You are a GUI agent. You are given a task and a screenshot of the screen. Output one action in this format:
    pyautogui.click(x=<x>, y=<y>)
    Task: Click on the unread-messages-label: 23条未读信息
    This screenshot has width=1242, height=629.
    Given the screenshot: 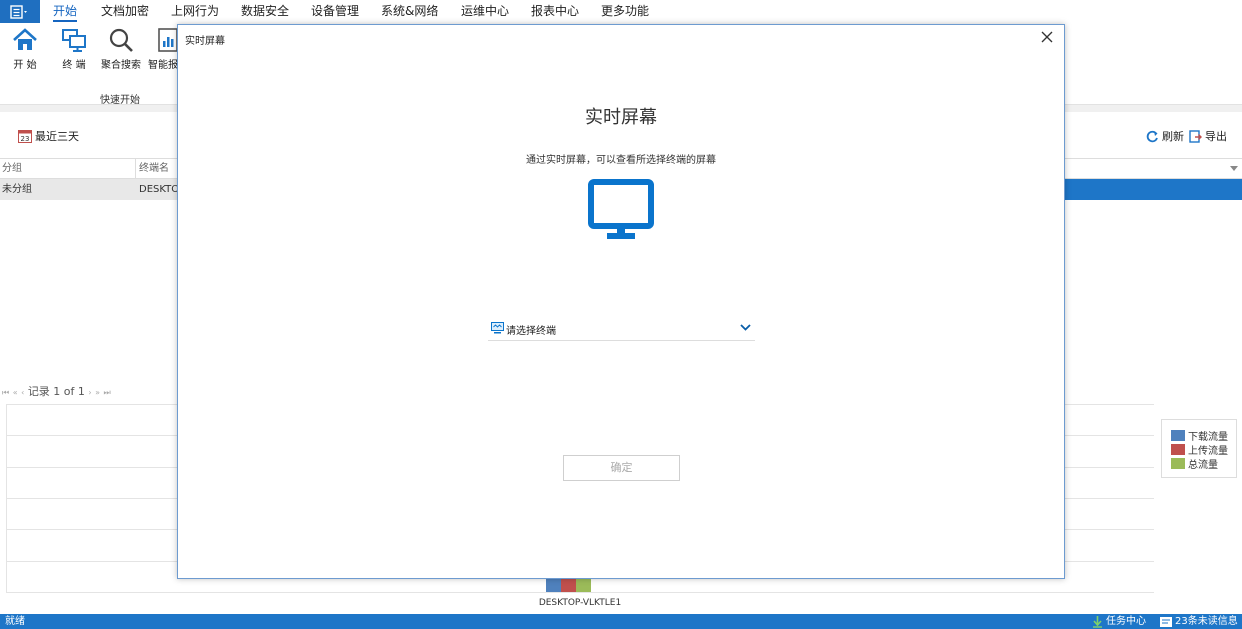 What is the action you would take?
    pyautogui.click(x=1206, y=621)
    